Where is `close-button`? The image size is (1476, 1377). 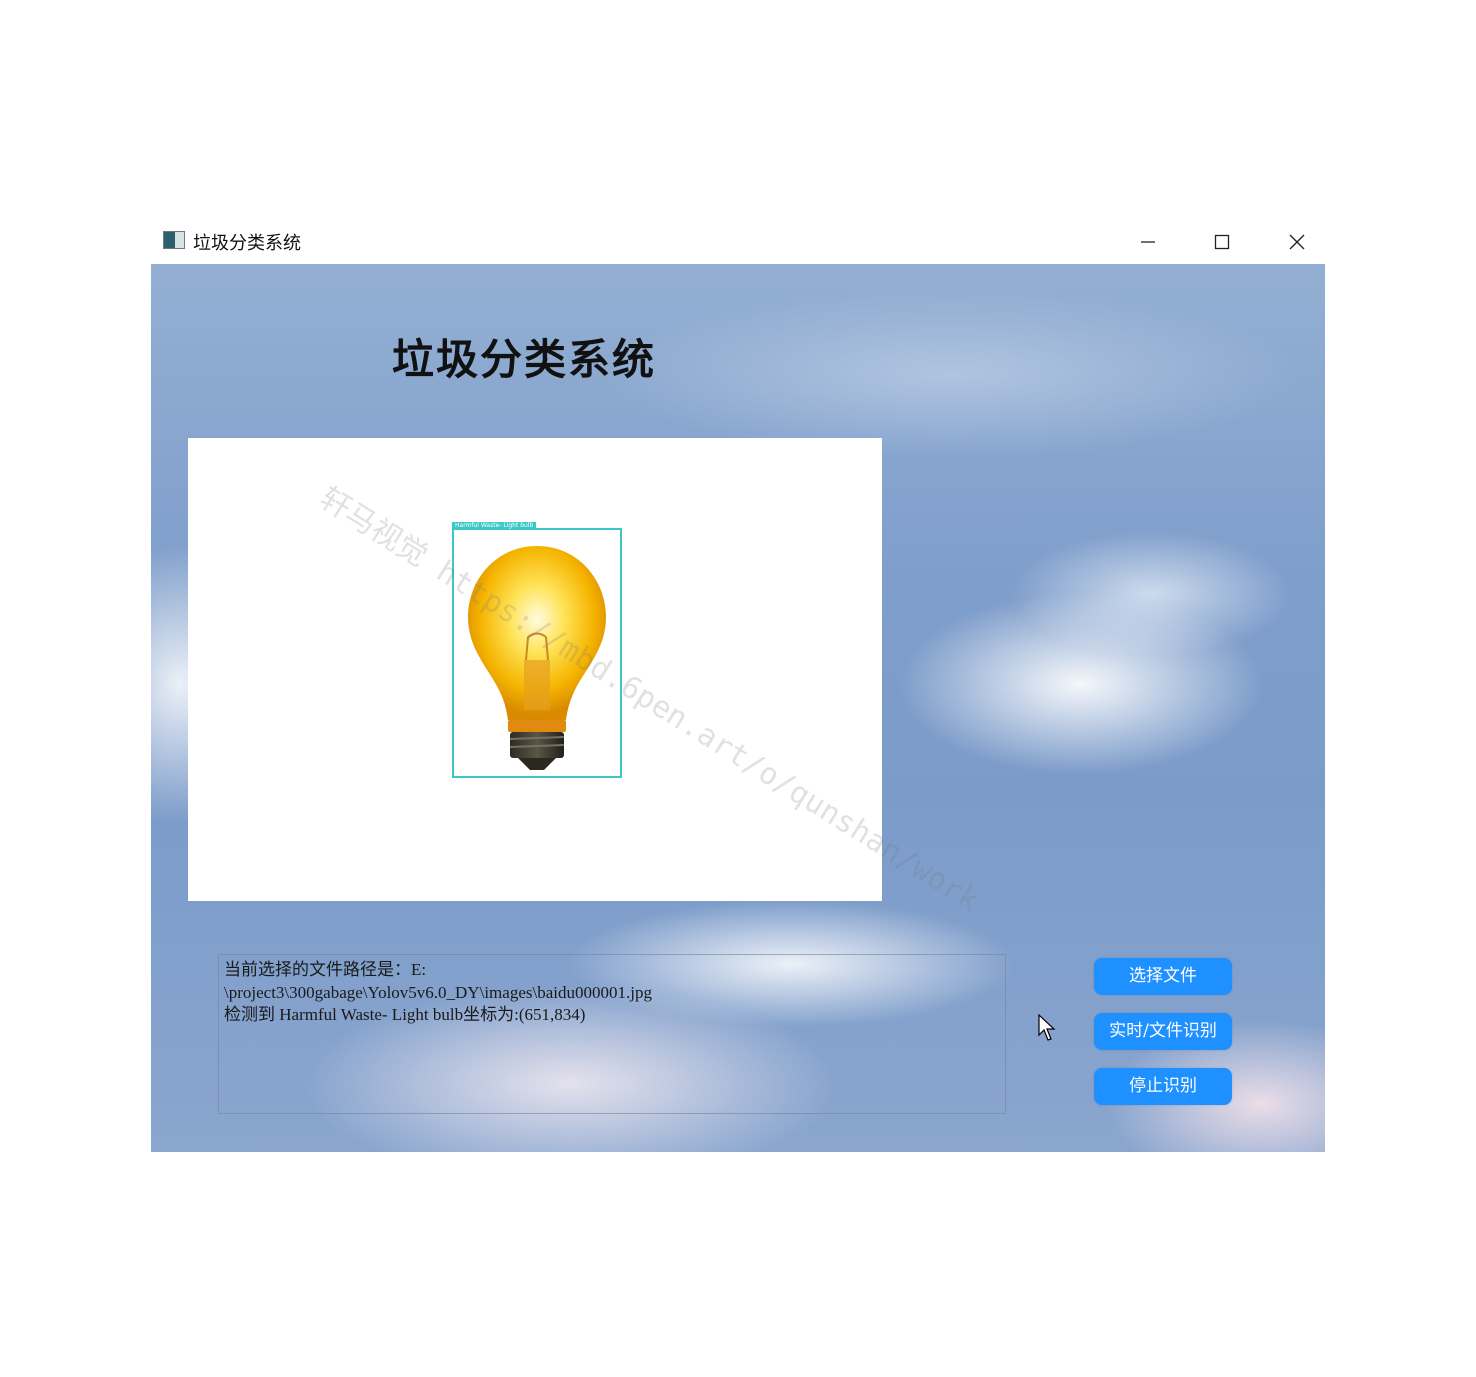
close-button is located at coordinates (1297, 242).